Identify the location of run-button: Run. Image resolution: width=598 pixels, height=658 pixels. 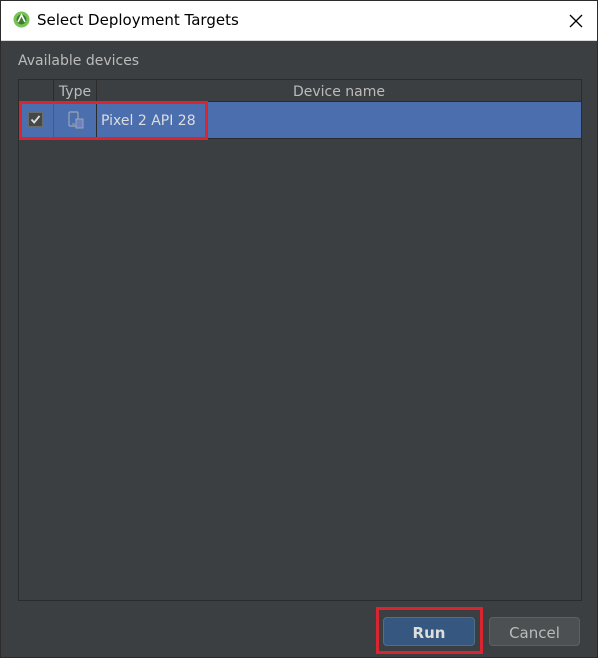
(429, 631).